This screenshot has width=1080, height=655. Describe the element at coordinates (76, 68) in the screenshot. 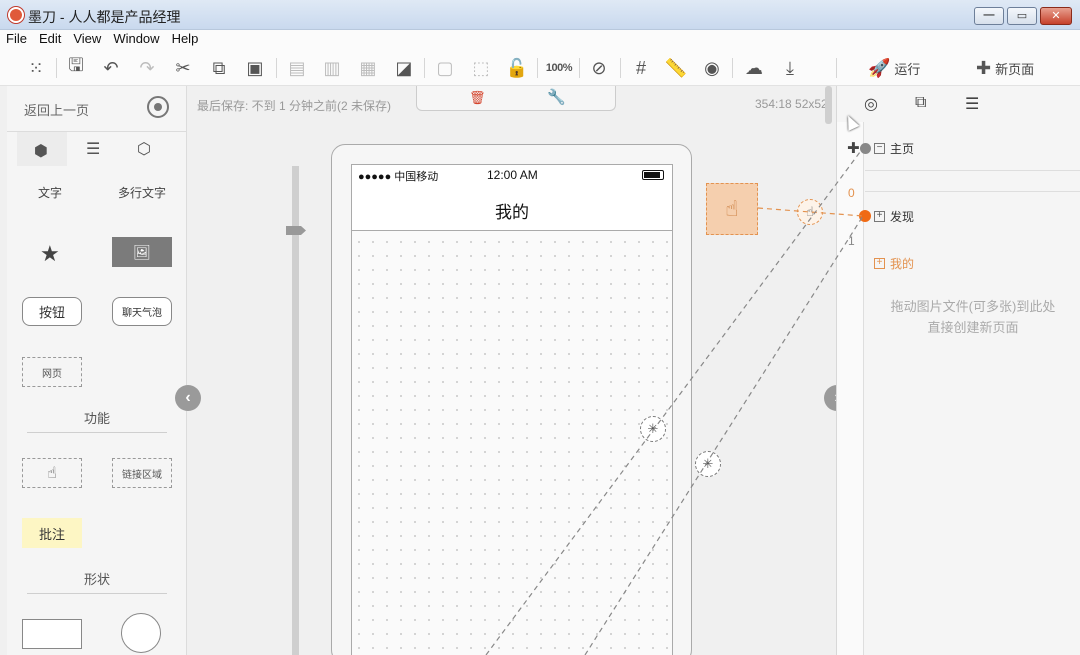

I see `save-icon: 🖫` at that location.